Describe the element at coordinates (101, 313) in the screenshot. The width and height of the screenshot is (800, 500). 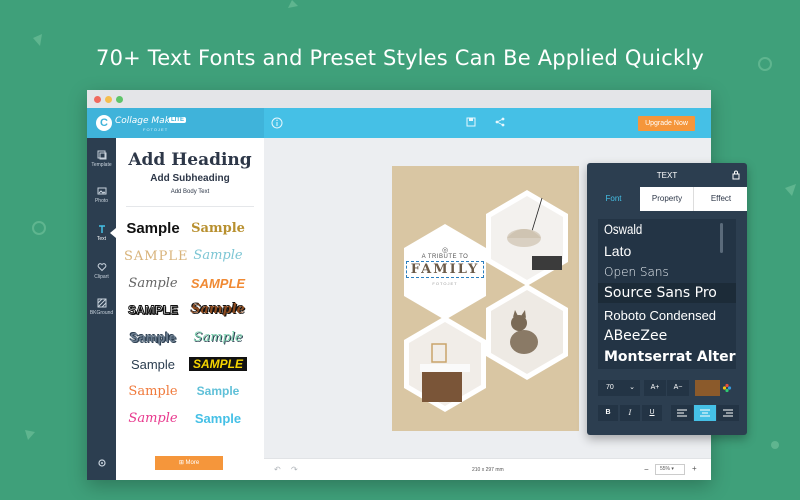
I see `sidebar-label: BKGround` at that location.